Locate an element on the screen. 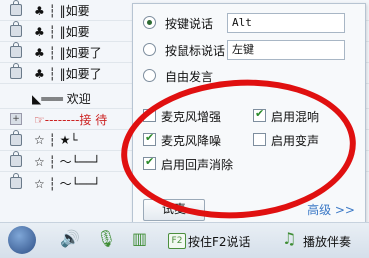  mouse-label: 按鼠标说话 is located at coordinates (195, 51).